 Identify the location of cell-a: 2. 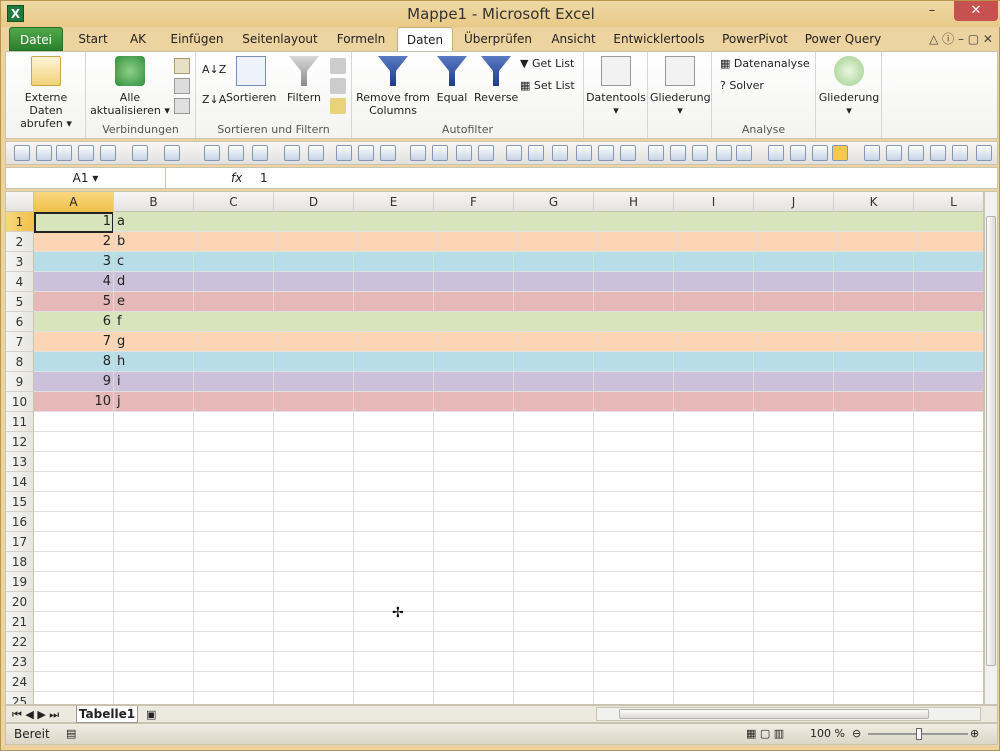
(74, 242).